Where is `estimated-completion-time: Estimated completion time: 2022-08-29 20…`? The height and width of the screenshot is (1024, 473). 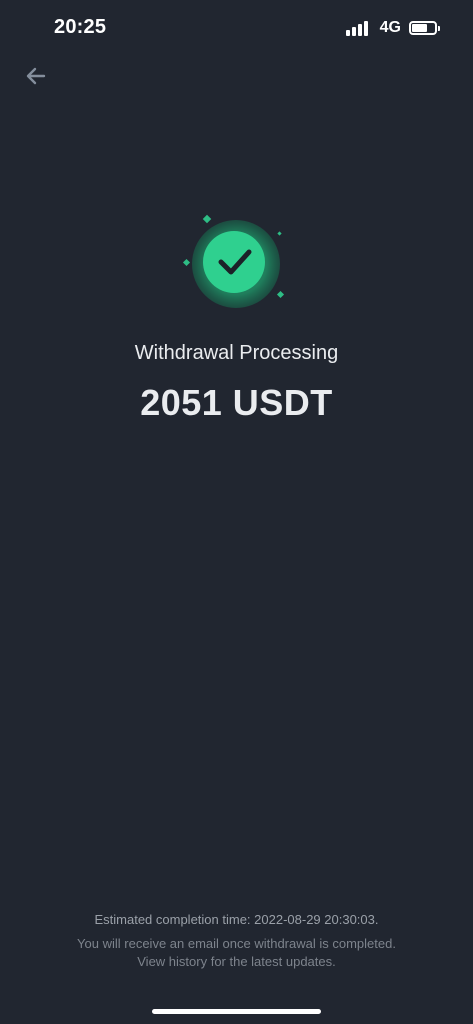 estimated-completion-time: Estimated completion time: 2022-08-29 20… is located at coordinates (236, 919).